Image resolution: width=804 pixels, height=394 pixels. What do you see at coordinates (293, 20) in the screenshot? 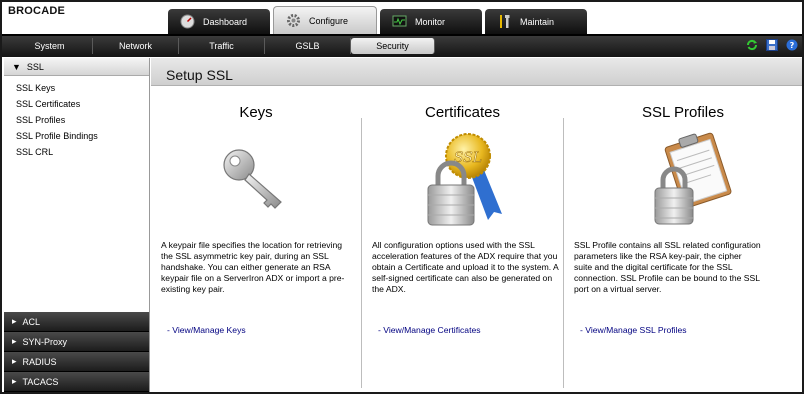
I see `gear-icon` at bounding box center [293, 20].